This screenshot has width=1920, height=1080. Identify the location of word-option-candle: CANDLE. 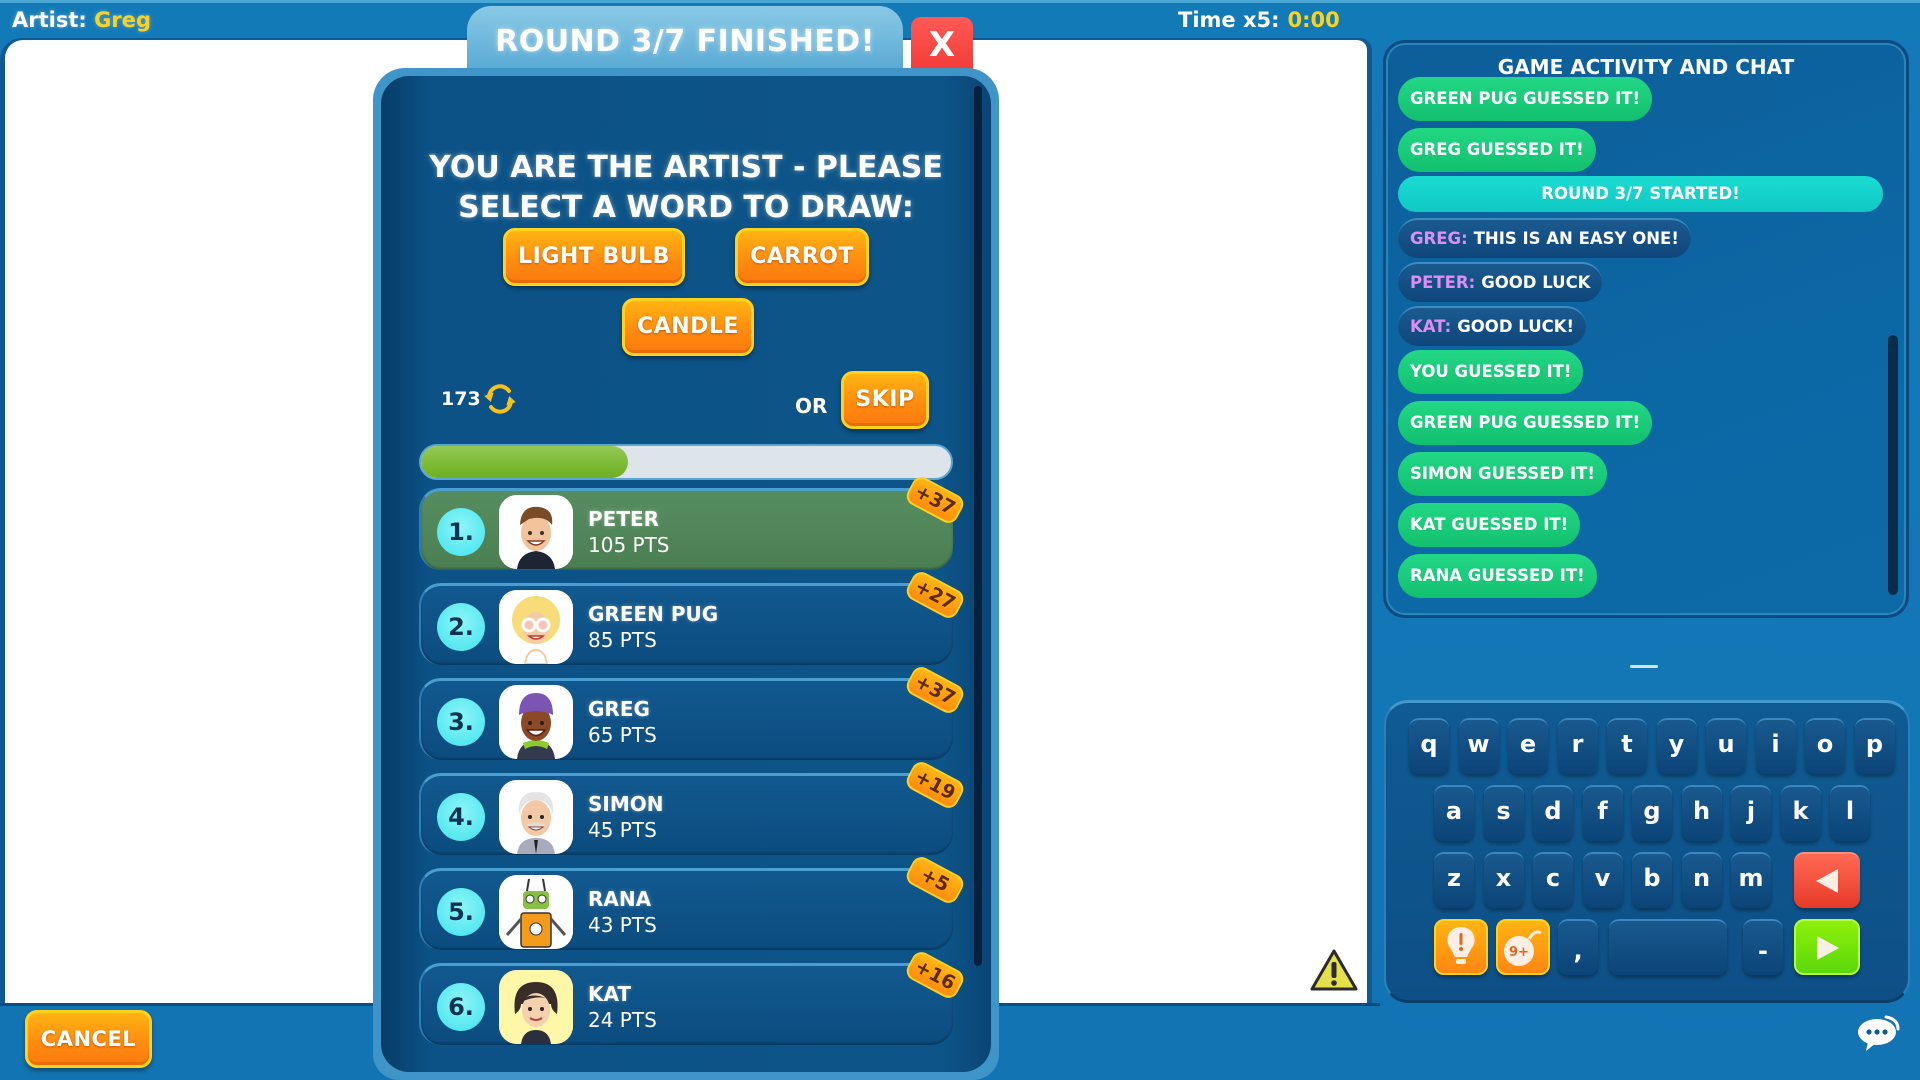
(688, 327).